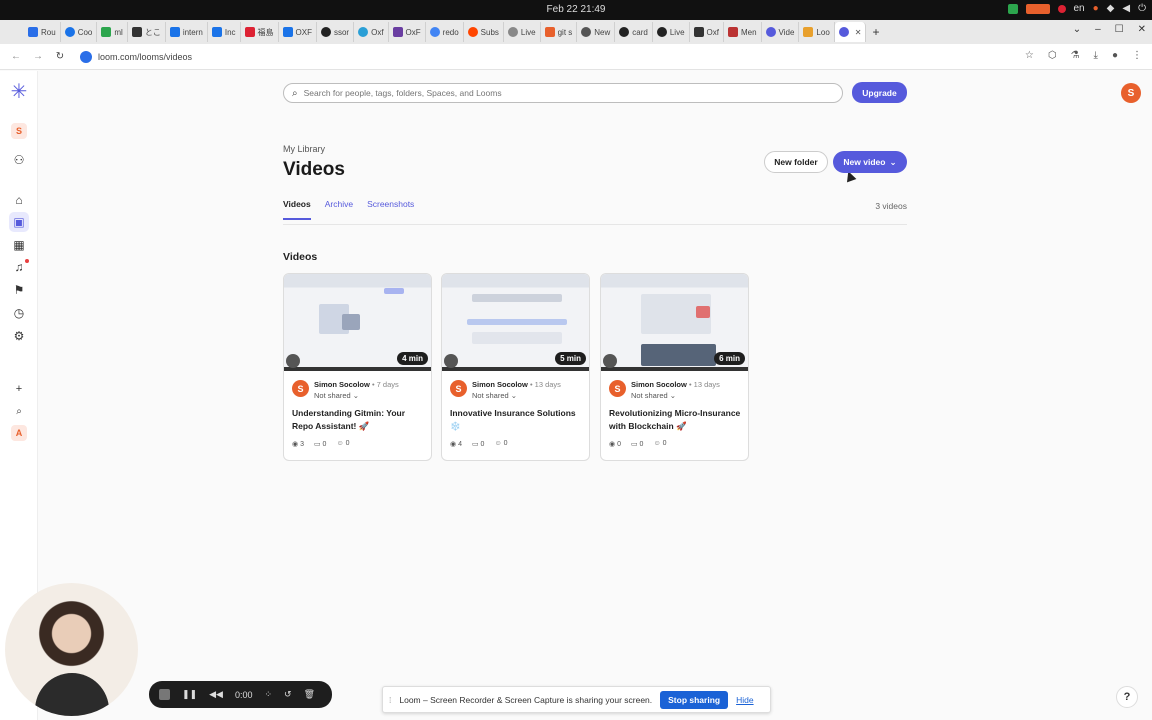 The height and width of the screenshot is (720, 1152). I want to click on divider, so click(595, 224).